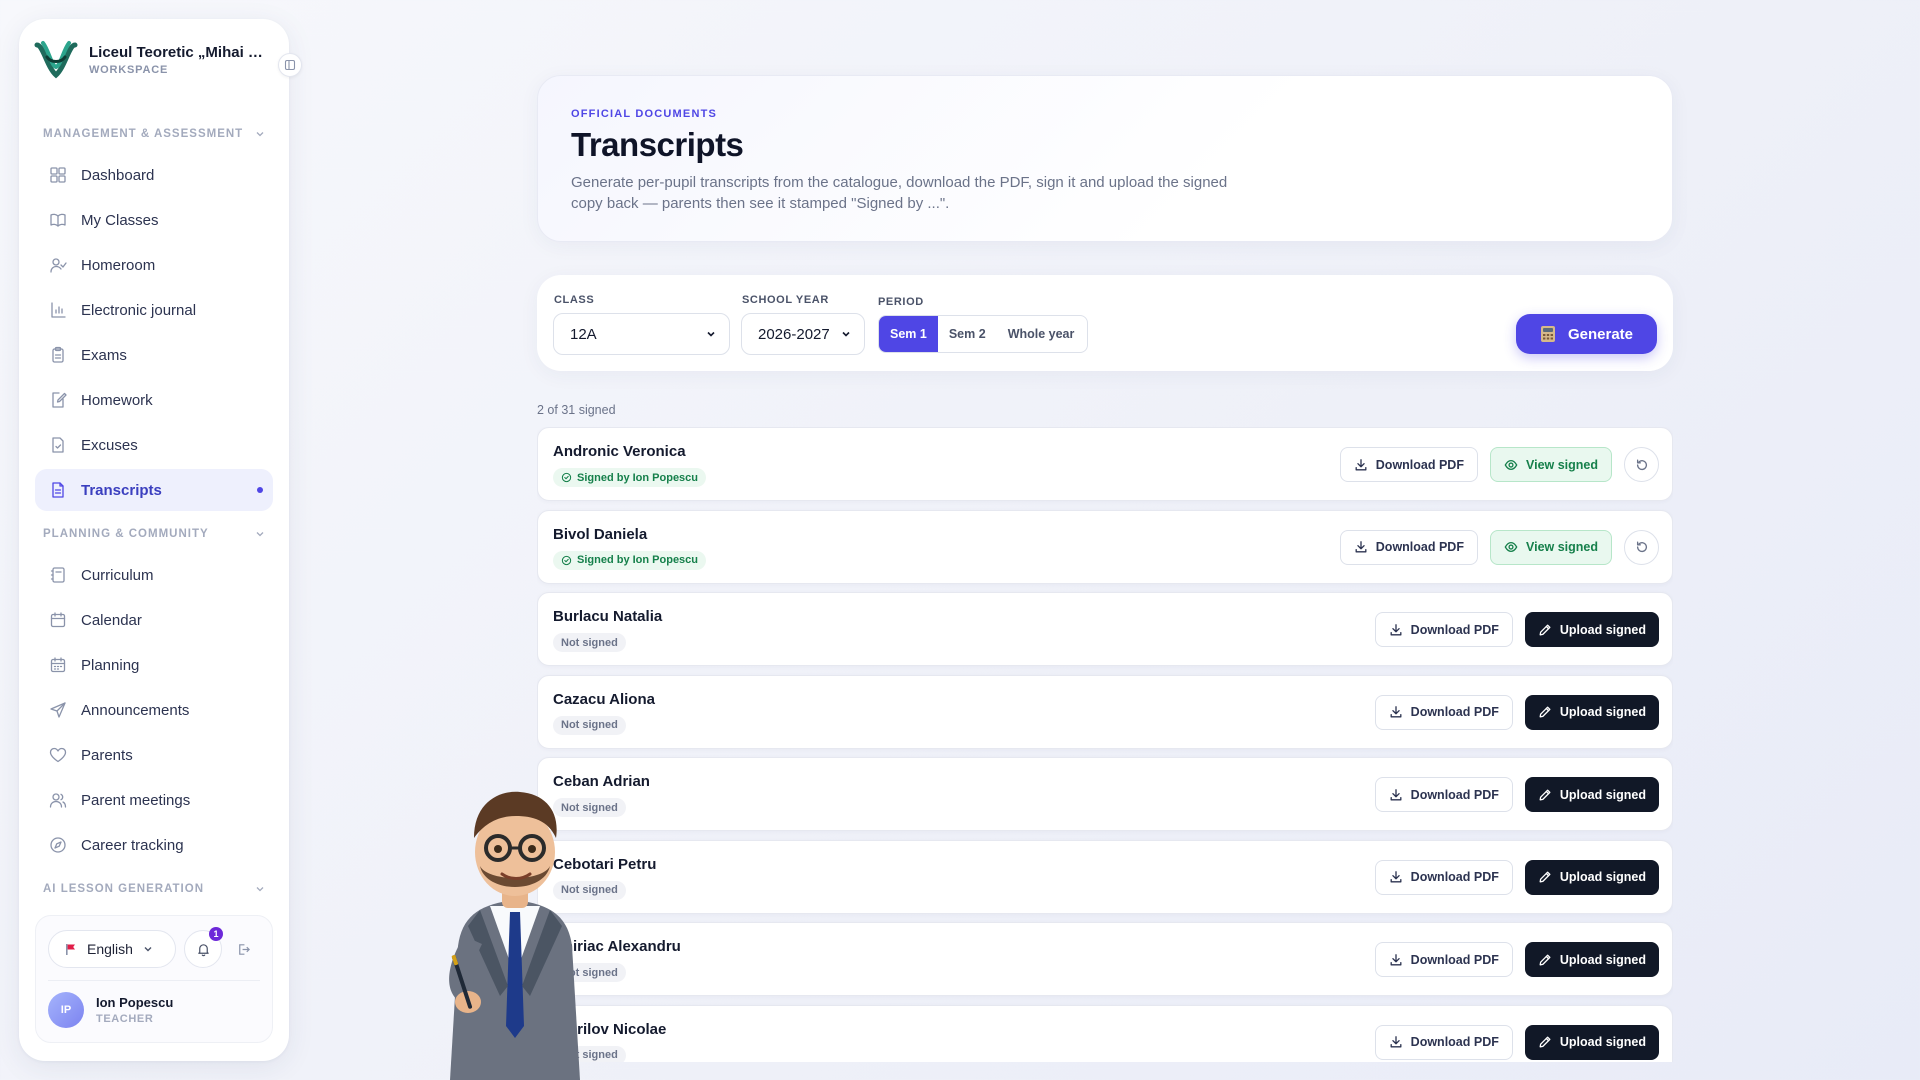  What do you see at coordinates (901, 302) in the screenshot?
I see `period-label: PERIOD` at bounding box center [901, 302].